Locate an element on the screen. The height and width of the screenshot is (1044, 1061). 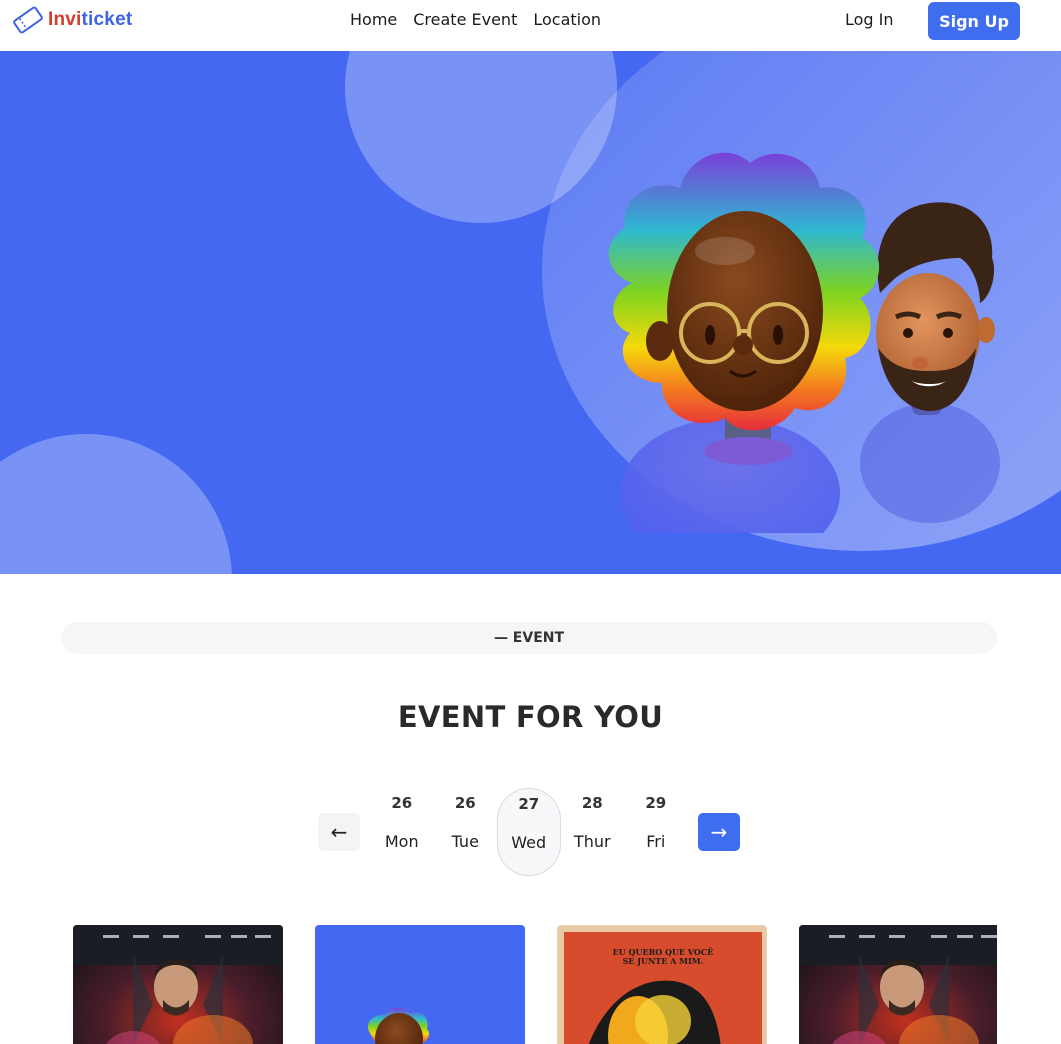
hero-decor-circle-bottom is located at coordinates (116, 504).